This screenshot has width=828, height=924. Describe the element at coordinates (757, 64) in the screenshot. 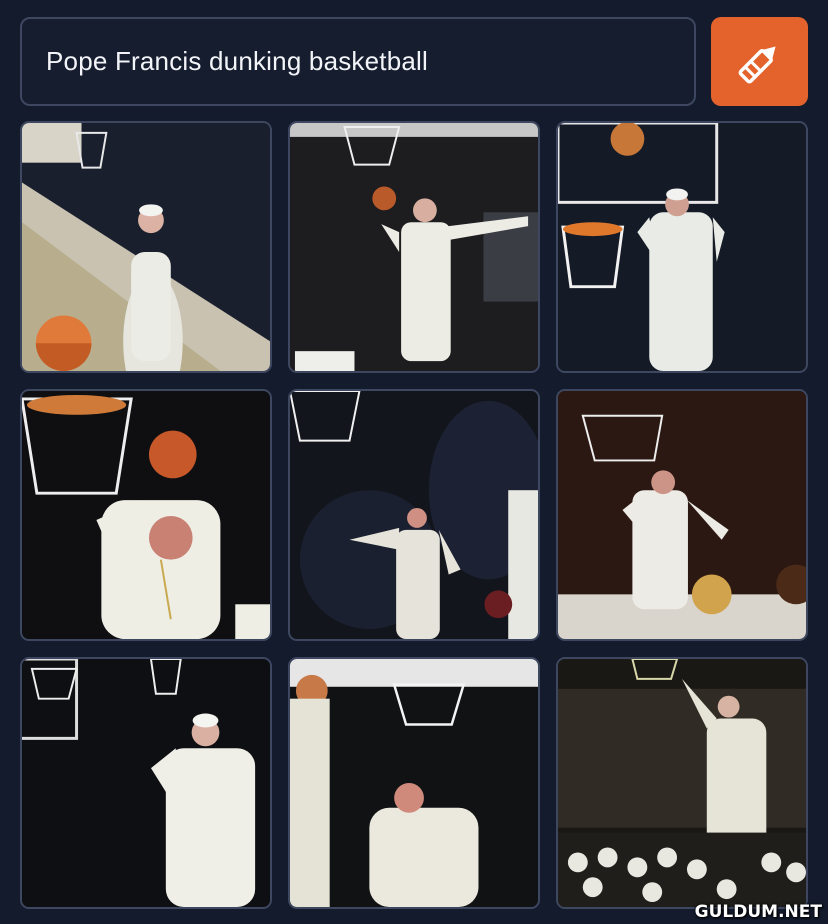

I see `crayon-icon` at that location.